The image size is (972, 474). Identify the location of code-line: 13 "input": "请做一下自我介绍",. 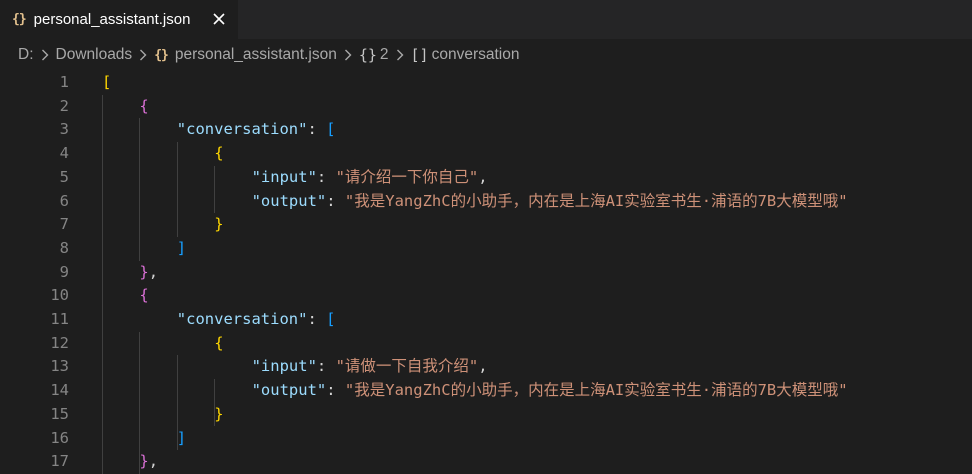
(486, 367).